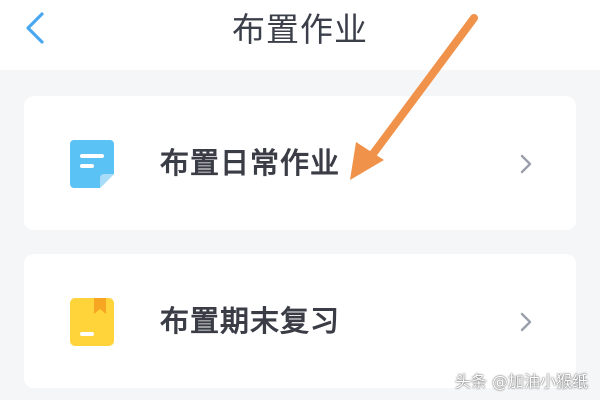  What do you see at coordinates (300, 29) in the screenshot?
I see `page-title: 布置作业` at bounding box center [300, 29].